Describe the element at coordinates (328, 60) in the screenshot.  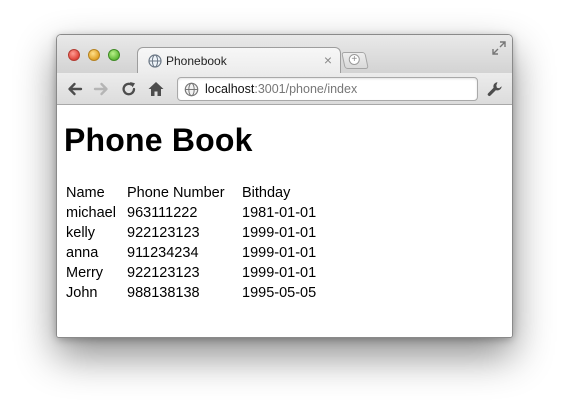
I see `tab-close-button: ×` at that location.